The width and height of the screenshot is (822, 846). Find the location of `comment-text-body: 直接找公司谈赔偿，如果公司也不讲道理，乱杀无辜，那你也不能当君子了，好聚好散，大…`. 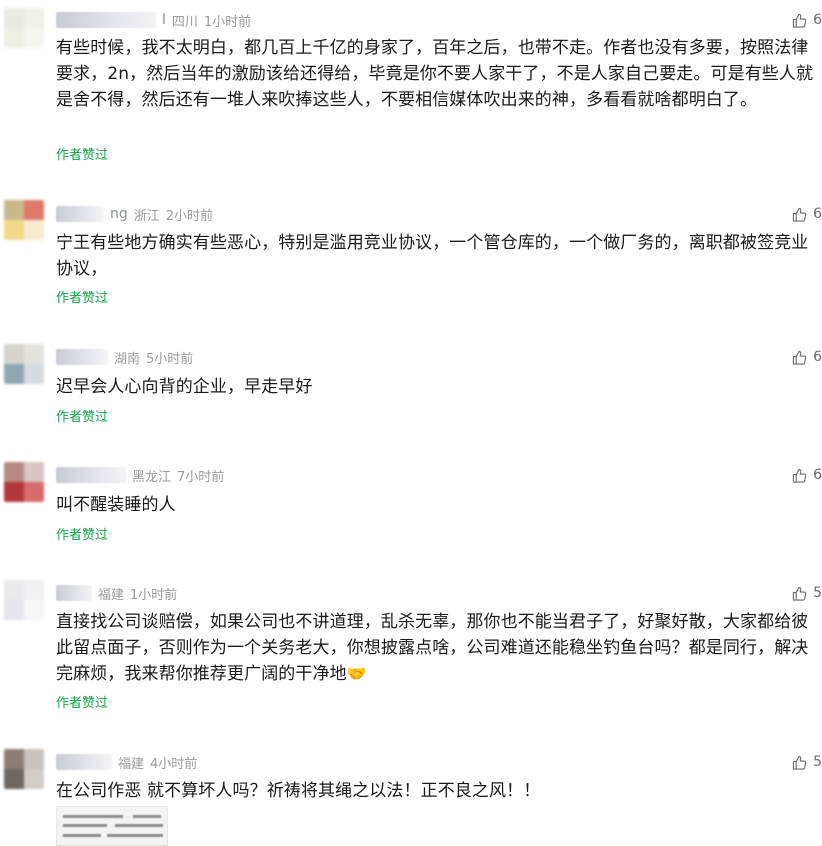

comment-text-body: 直接找公司谈赔偿，如果公司也不讲道理，乱杀无辜，那你也不能当君子了，好聚好散，大… is located at coordinates (432, 648).